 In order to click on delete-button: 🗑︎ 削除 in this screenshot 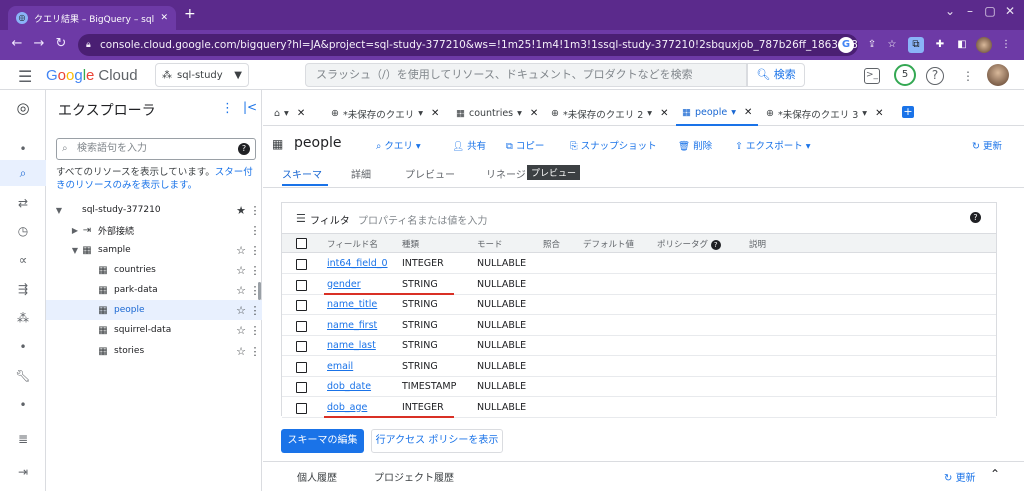, I will do `click(695, 145)`.